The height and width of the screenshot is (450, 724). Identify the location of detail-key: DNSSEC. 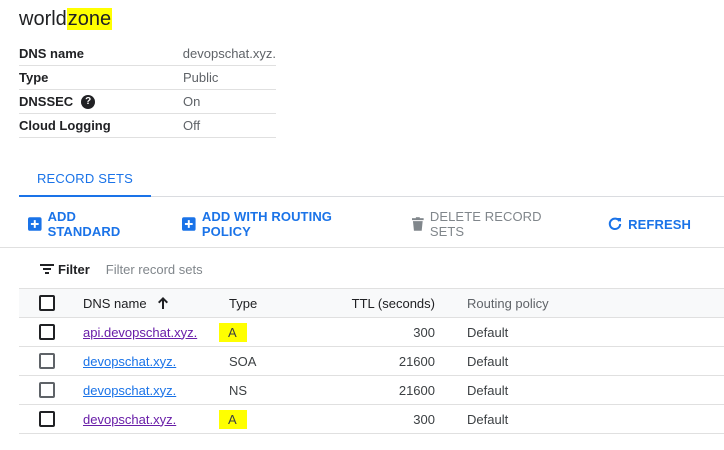
(46, 101).